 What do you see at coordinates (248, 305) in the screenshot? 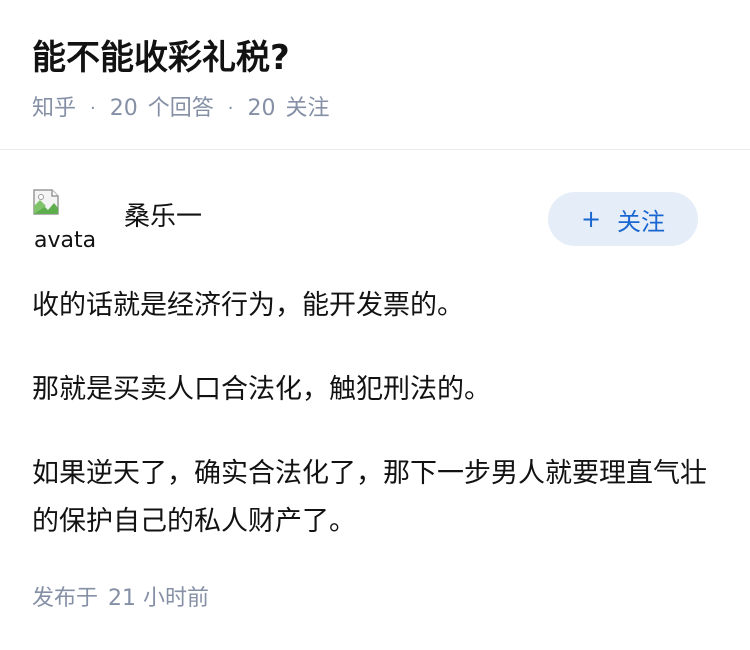
I see `answer-paragraph: 收的话就是经济行为，能开发票的。` at bounding box center [248, 305].